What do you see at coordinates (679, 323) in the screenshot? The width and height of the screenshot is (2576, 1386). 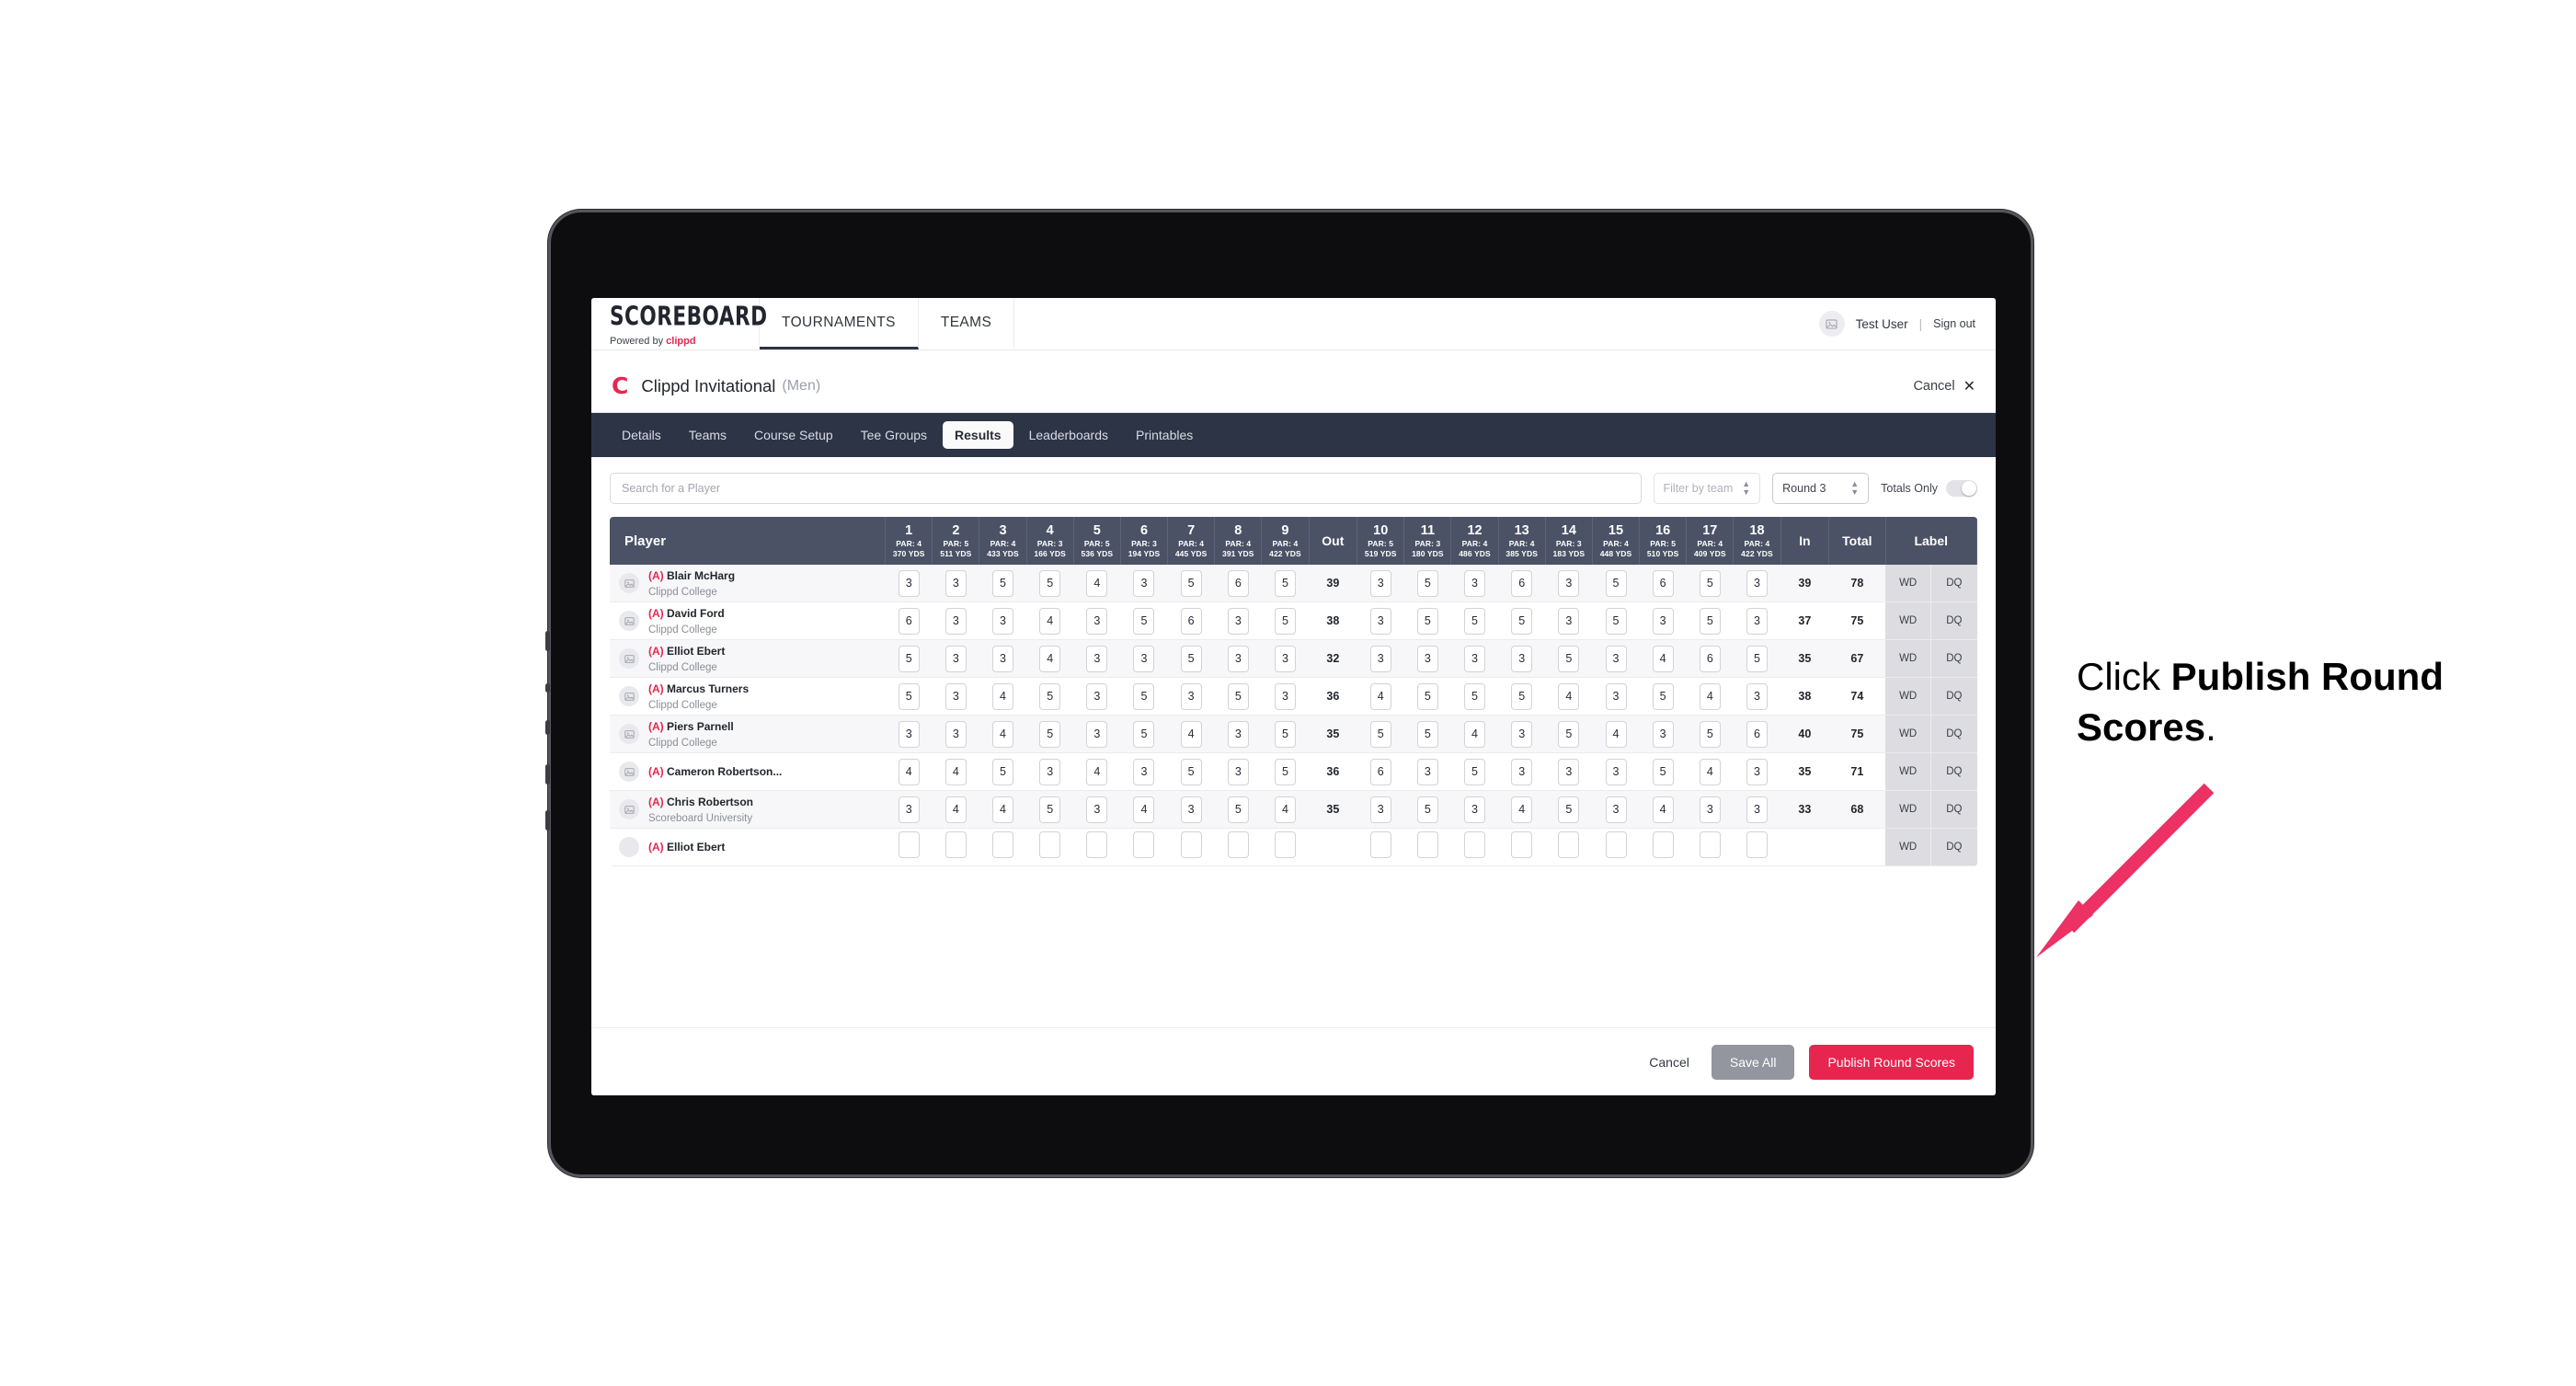 I see `brand-logo: SCOREBOARD Powered by clippd` at bounding box center [679, 323].